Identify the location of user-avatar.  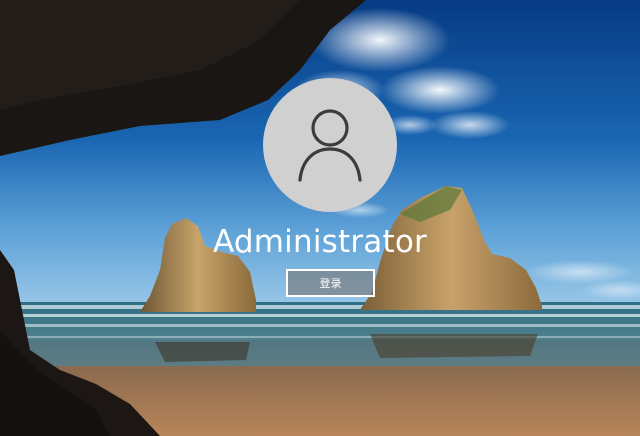
(330, 145).